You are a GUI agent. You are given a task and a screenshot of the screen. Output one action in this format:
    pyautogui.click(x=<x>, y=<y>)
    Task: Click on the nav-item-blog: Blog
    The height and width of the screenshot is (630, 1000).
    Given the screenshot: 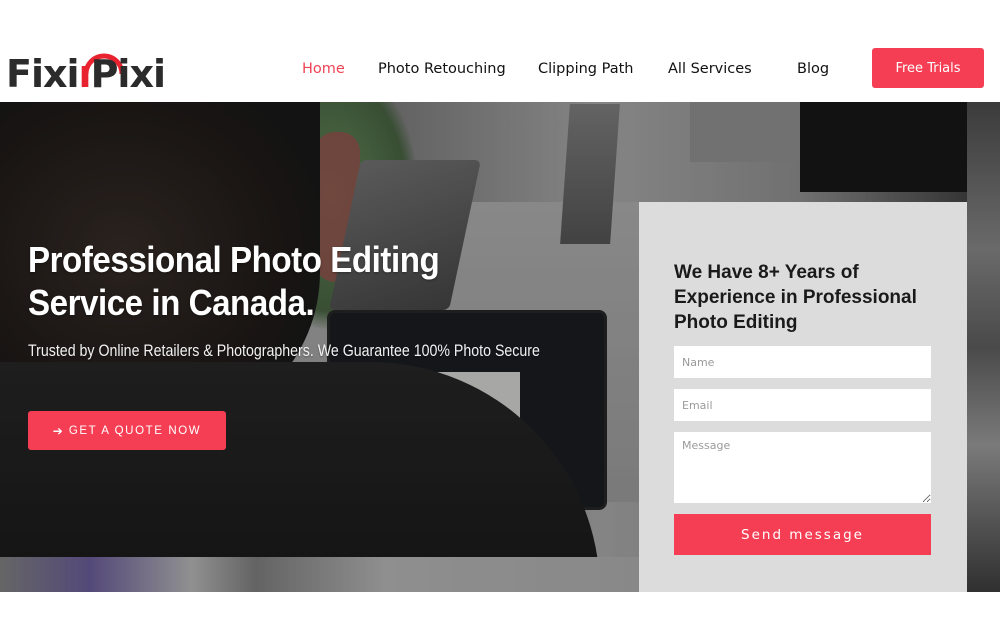 What is the action you would take?
    pyautogui.click(x=813, y=69)
    